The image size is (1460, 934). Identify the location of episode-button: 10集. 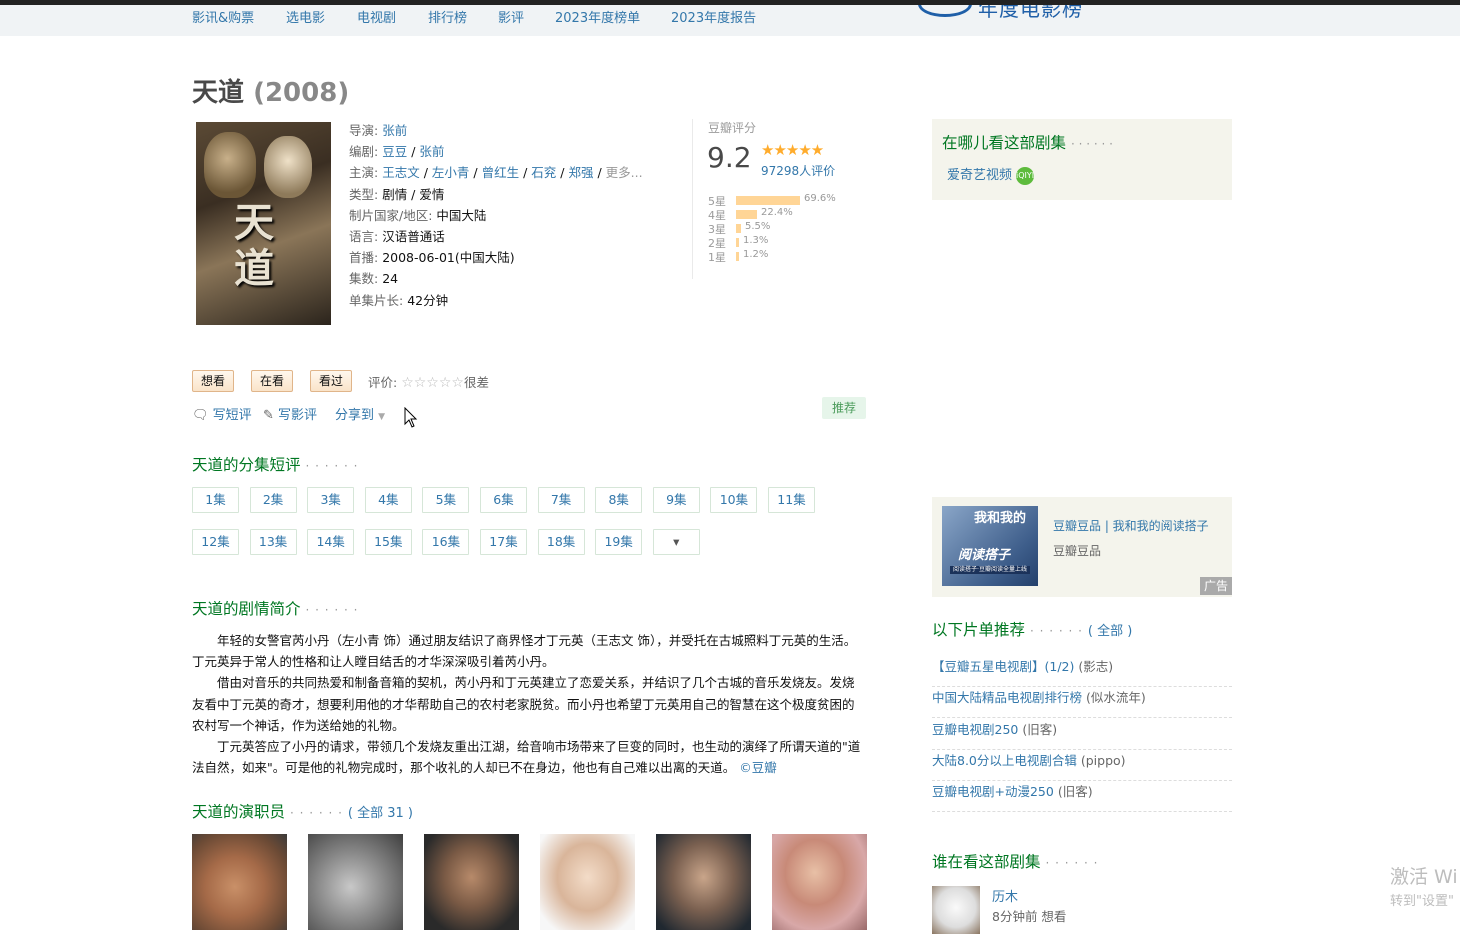
(734, 500).